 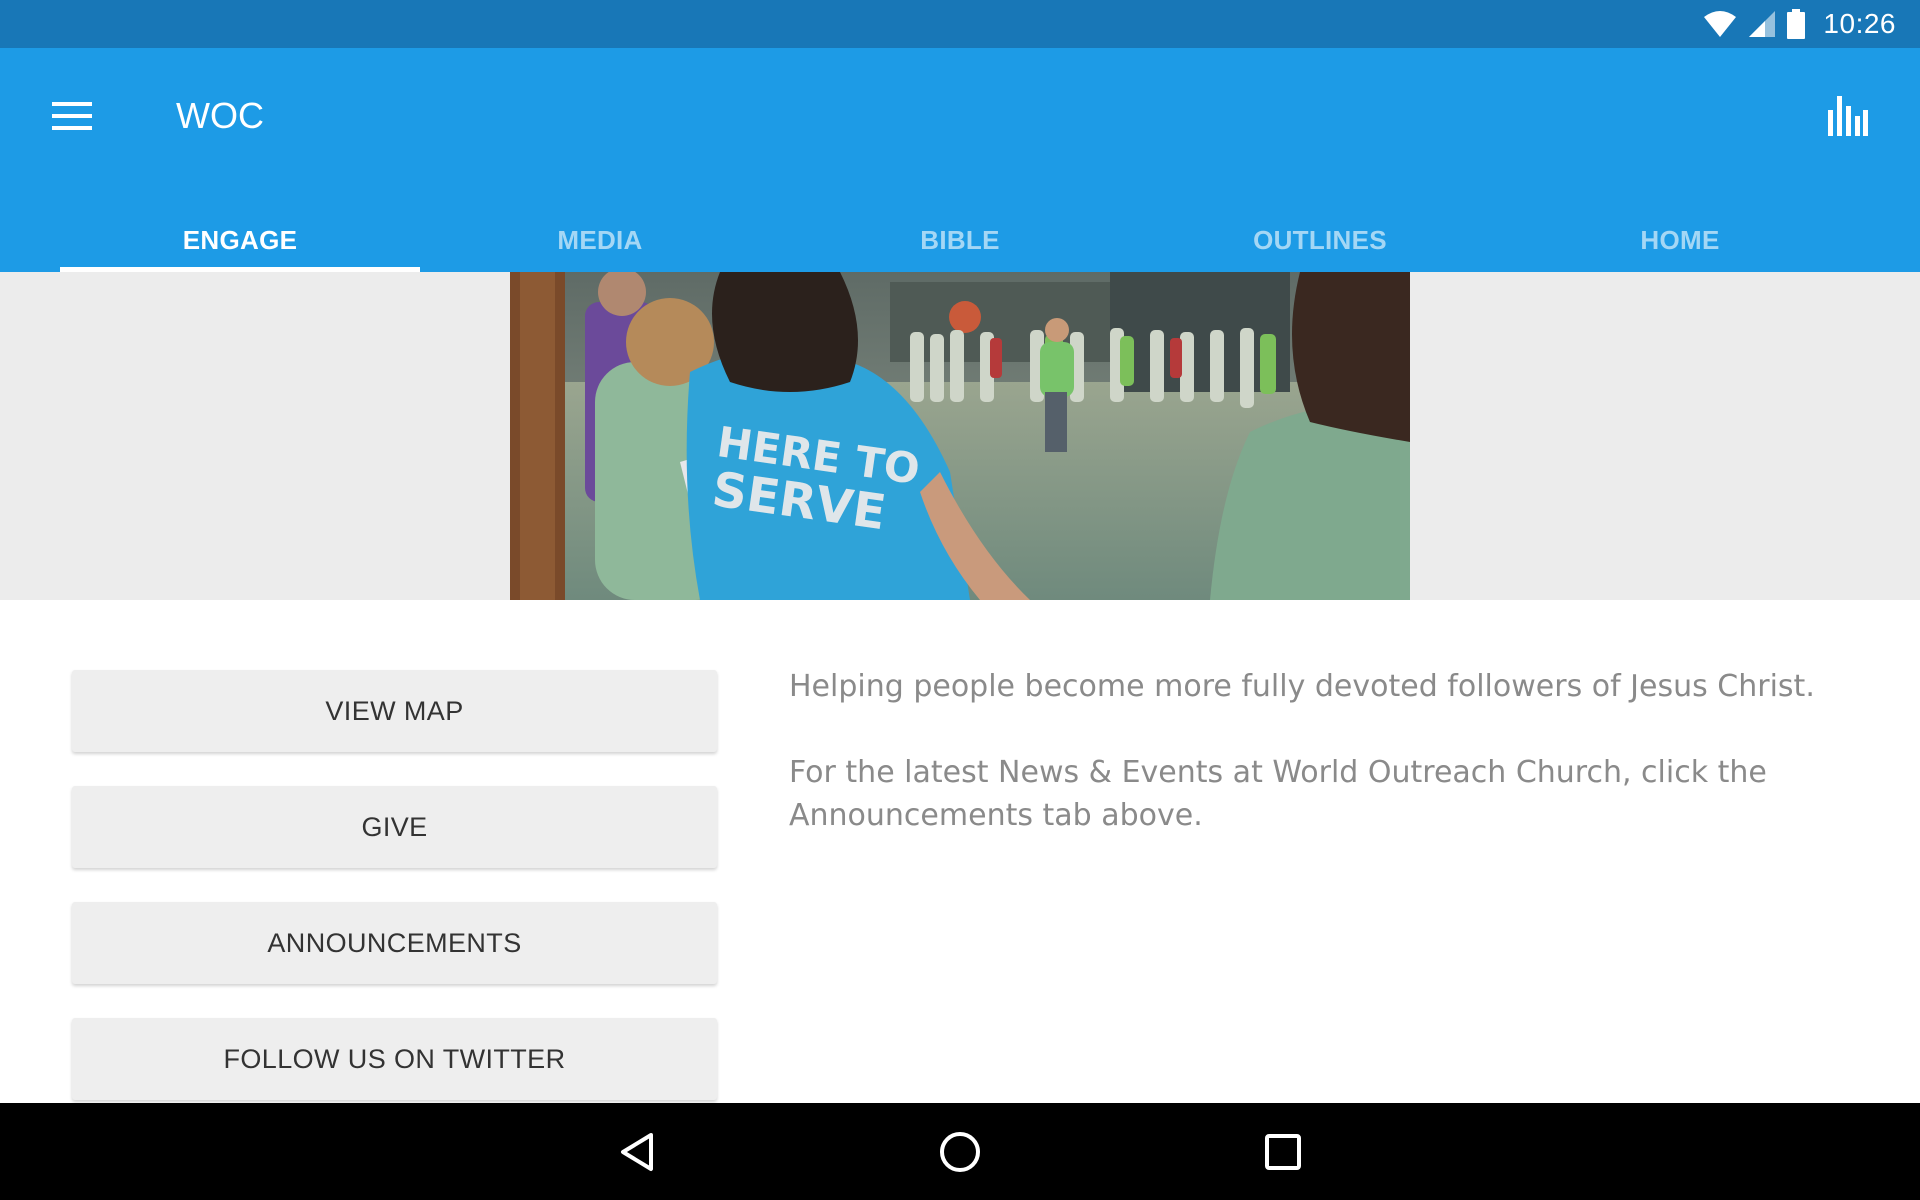 I want to click on give-button: GIVE, so click(x=394, y=827).